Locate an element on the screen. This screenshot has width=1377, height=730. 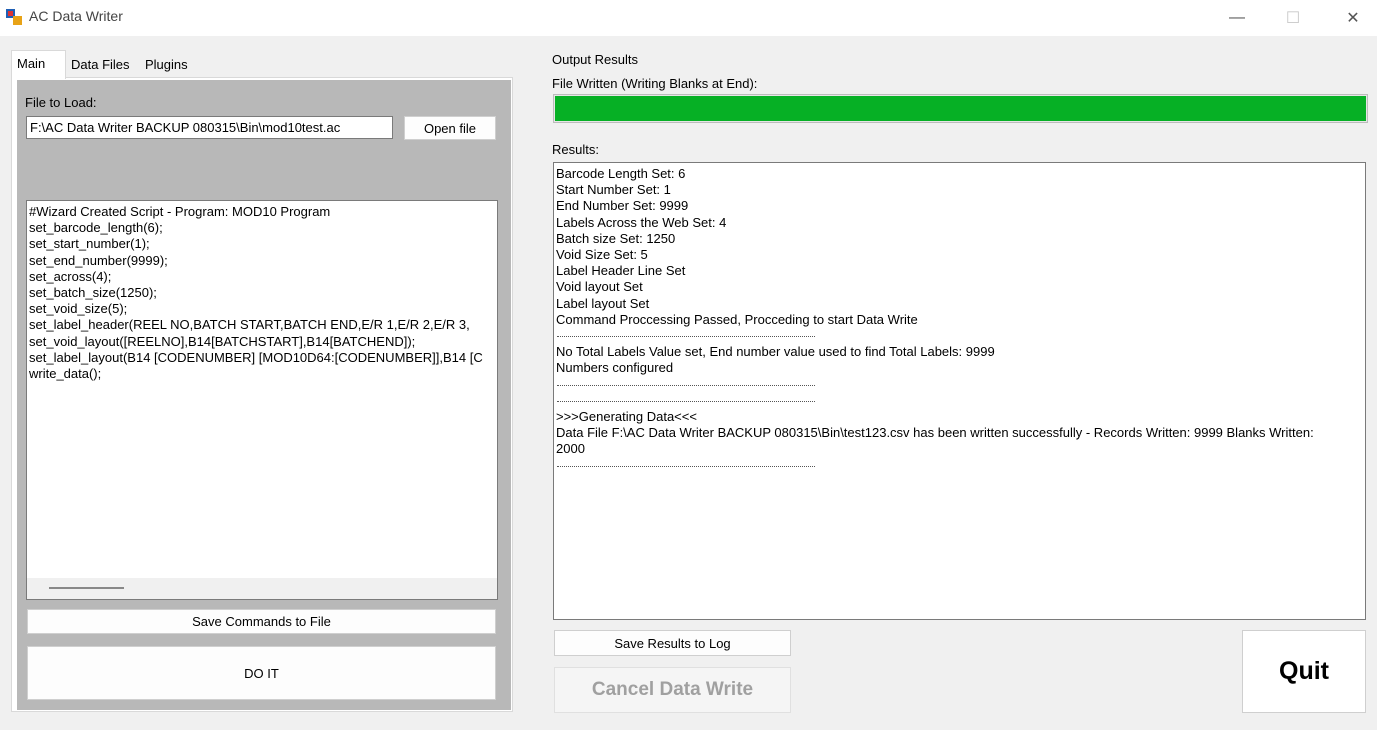
result-line: Numbers configured is located at coordinates (615, 368).